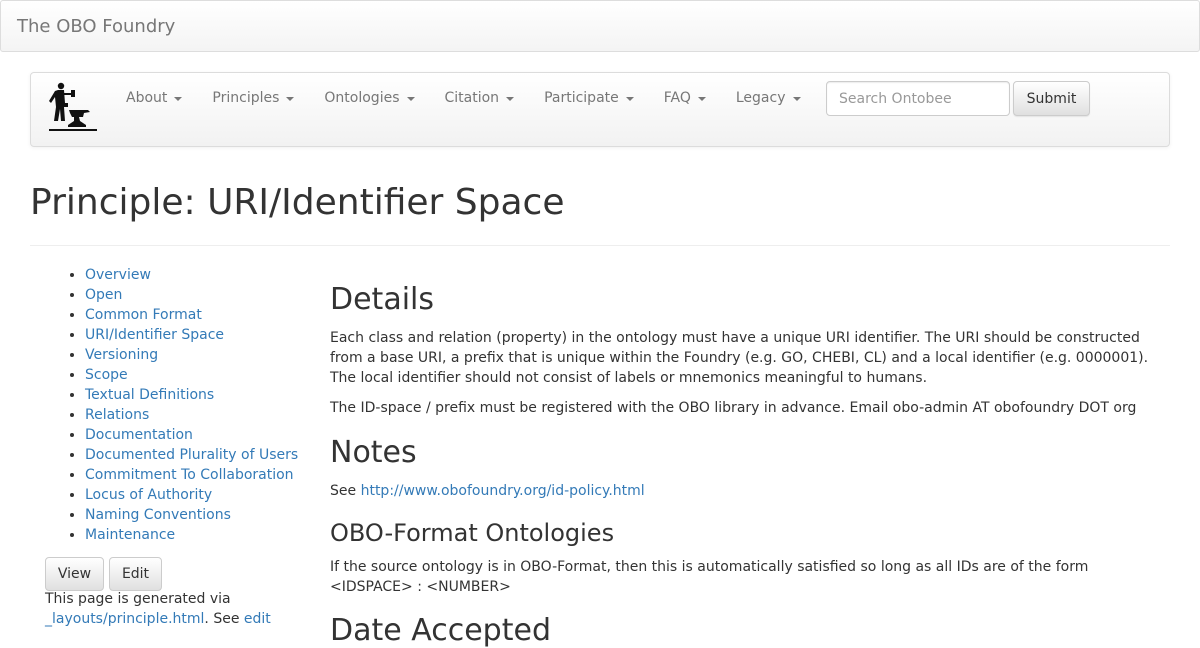 This screenshot has height=648, width=1200. What do you see at coordinates (149, 395) in the screenshot?
I see `sidebar-link-textual-definitions: Textual Definitions` at bounding box center [149, 395].